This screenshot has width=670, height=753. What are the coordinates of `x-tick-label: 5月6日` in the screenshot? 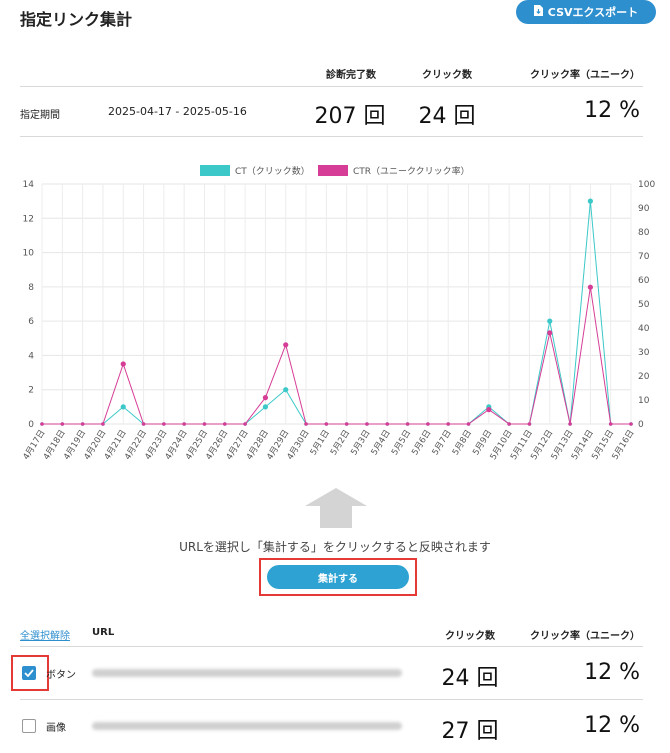 It's located at (421, 442).